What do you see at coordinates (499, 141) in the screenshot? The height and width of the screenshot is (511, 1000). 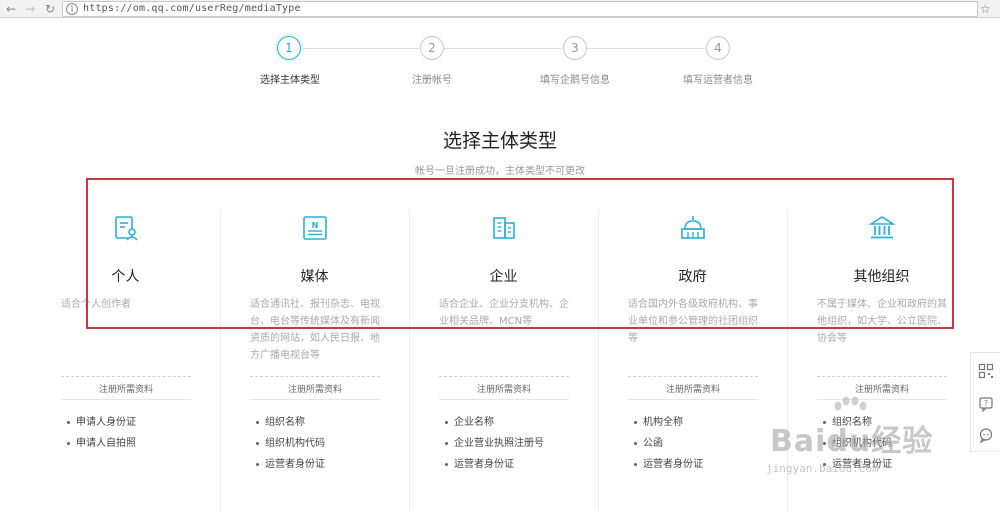 I see `page-title: 选择主体类型` at bounding box center [499, 141].